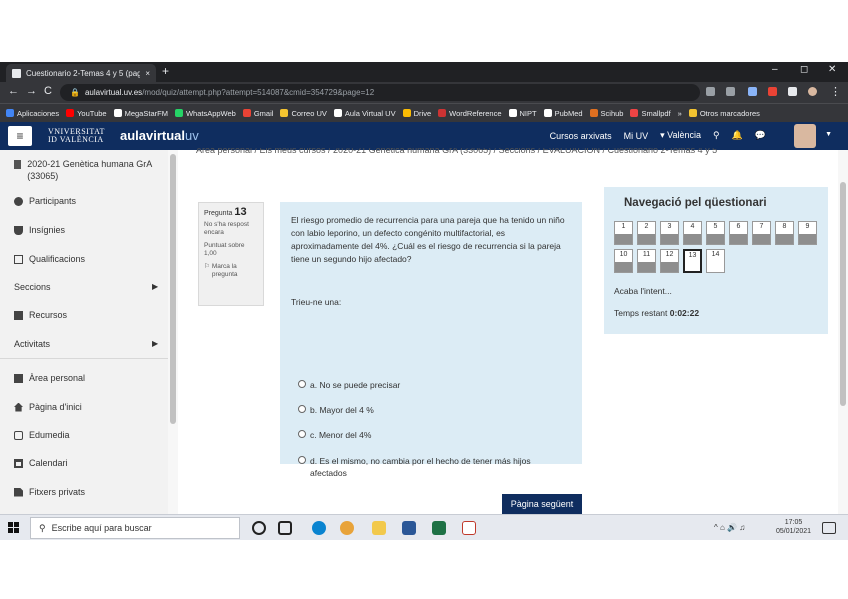  Describe the element at coordinates (86, 113) in the screenshot. I see `bookmark-item: YouTube` at that location.